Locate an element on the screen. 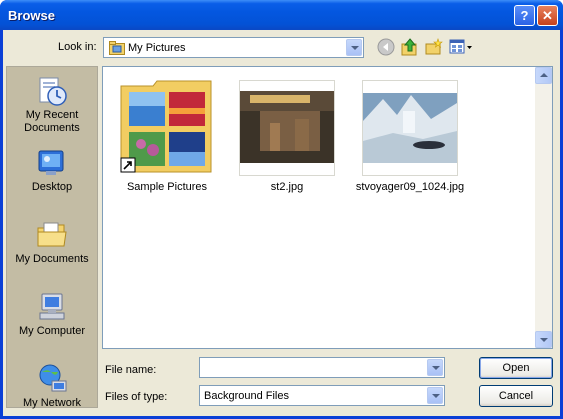  files-of-type-value: Background Files is located at coordinates (246, 396).